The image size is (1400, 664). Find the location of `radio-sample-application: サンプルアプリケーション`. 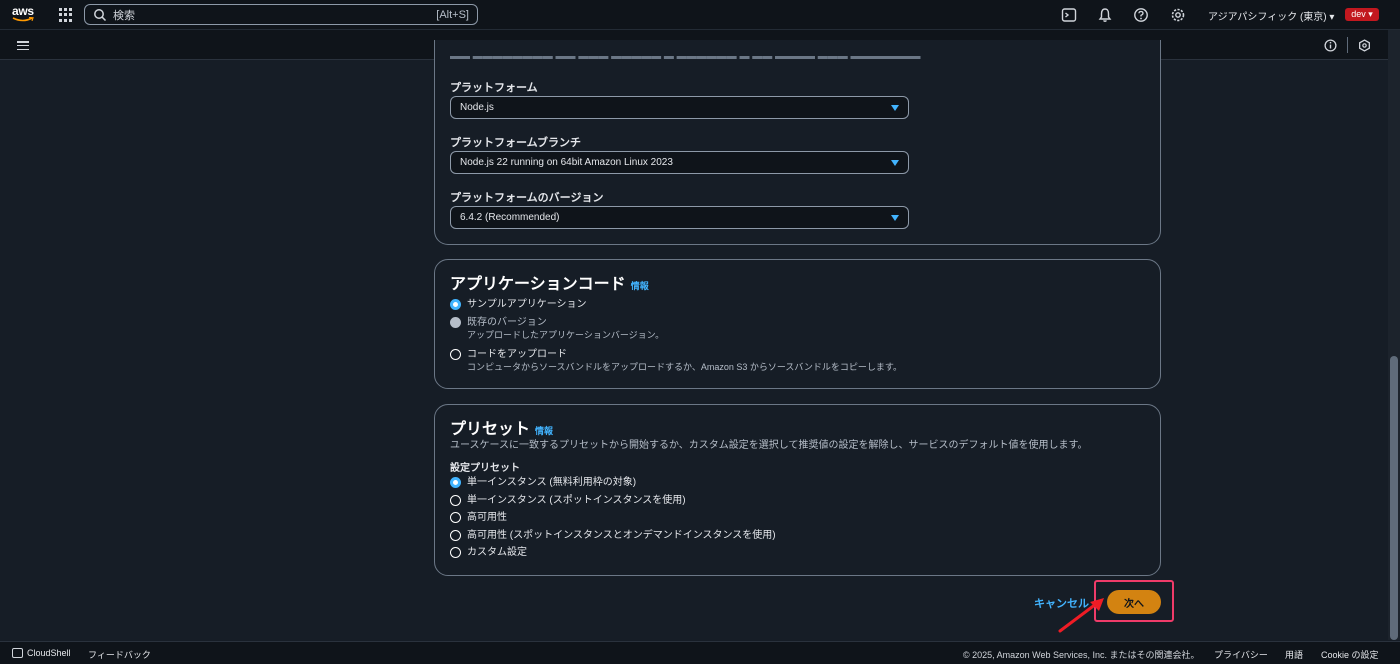

radio-sample-application: サンプルアプリケーション is located at coordinates (518, 304).